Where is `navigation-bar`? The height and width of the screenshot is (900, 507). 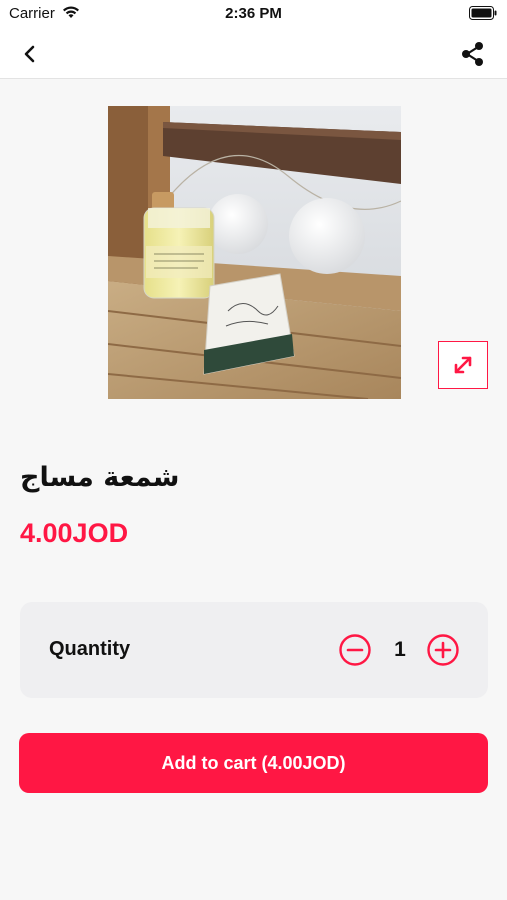 navigation-bar is located at coordinates (253, 53).